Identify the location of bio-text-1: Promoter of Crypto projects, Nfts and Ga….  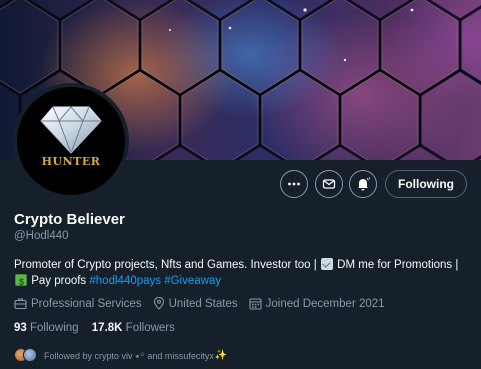
(165, 265).